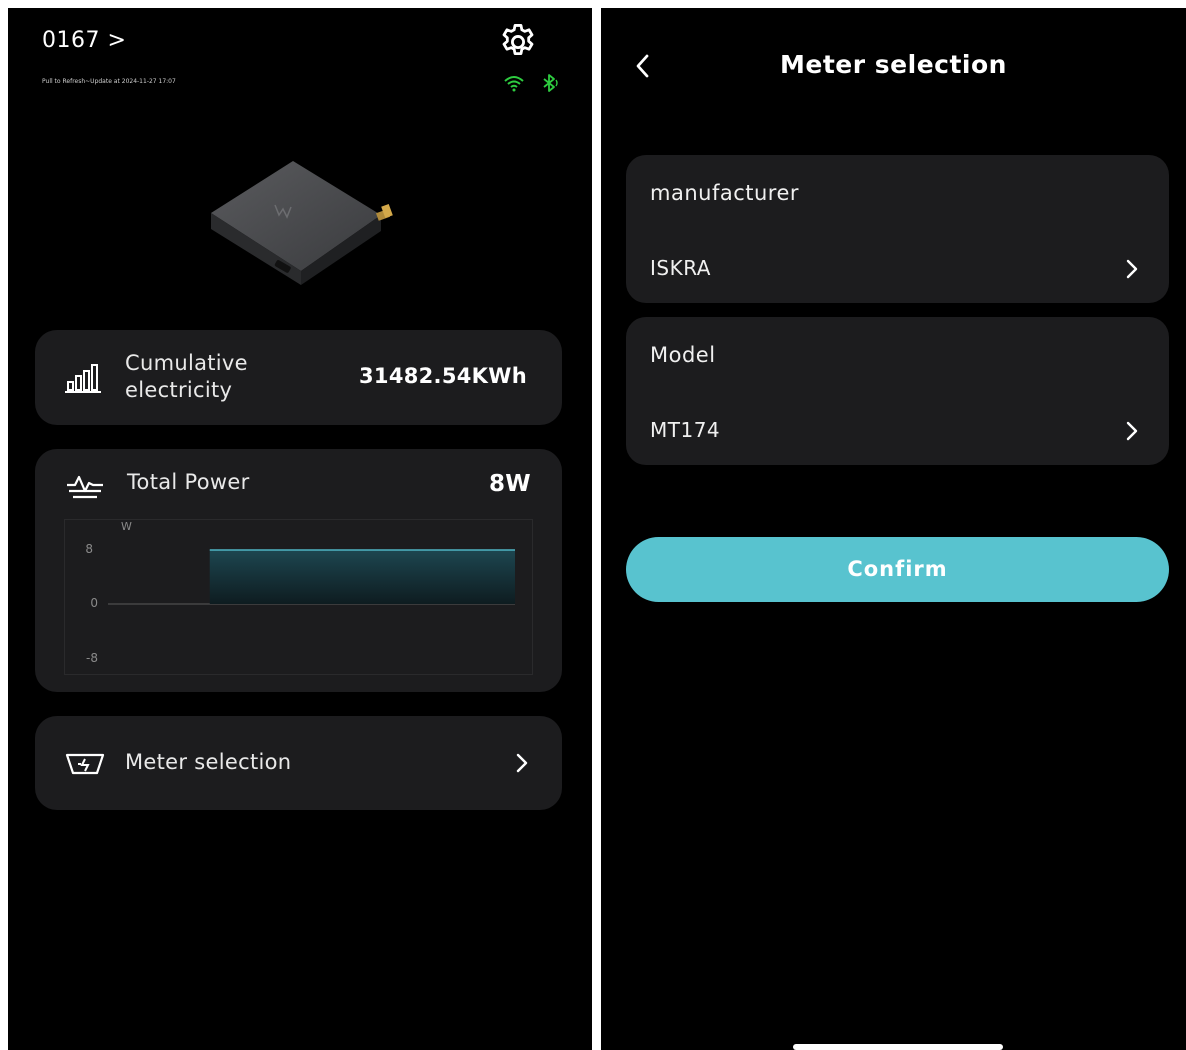 This screenshot has height=1050, width=1186. I want to click on pulse-icon, so click(85, 487).